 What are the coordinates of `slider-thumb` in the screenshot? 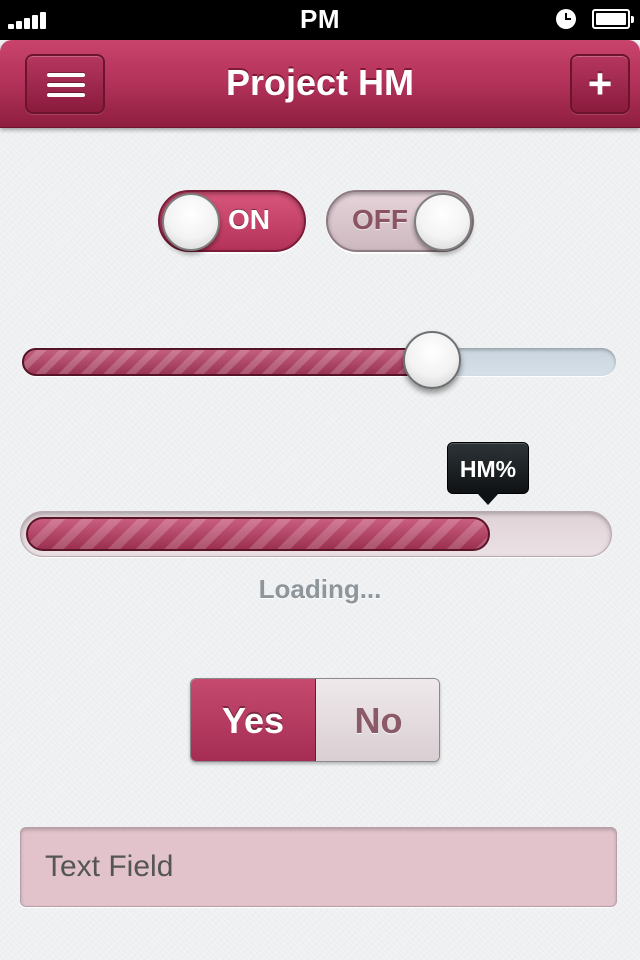 It's located at (431, 360).